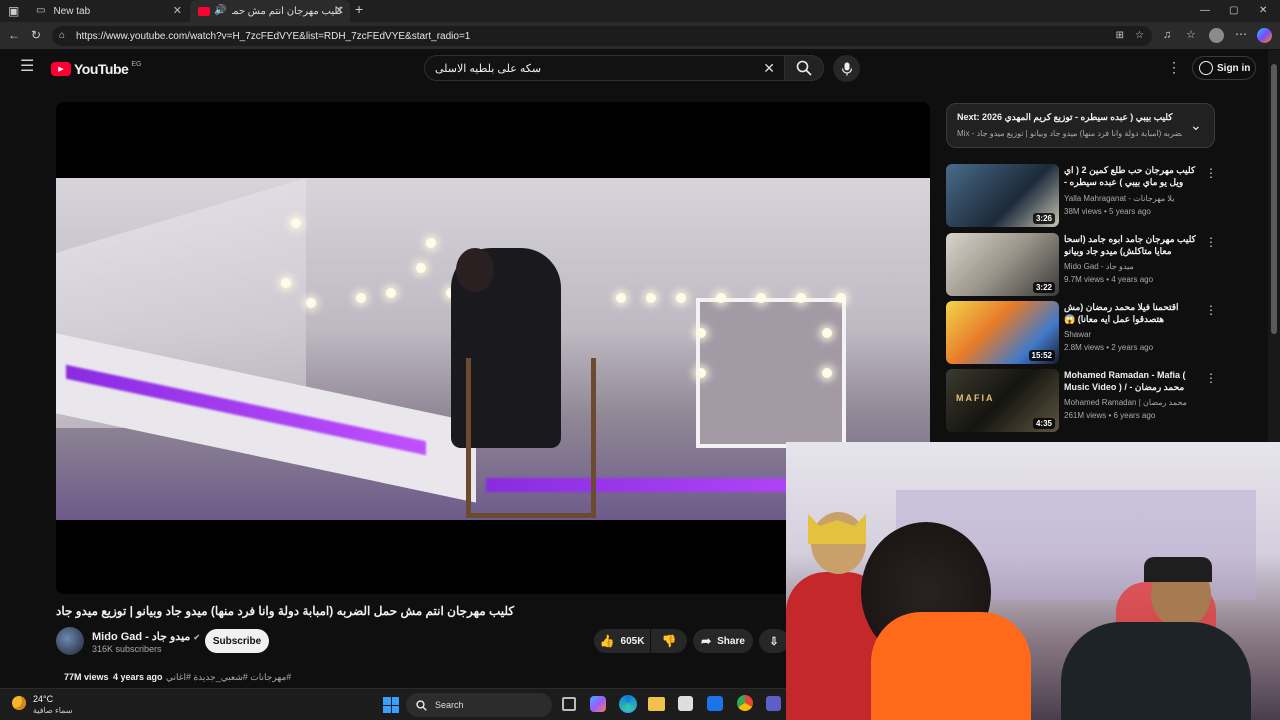 Image resolution: width=1280 pixels, height=720 pixels. Describe the element at coordinates (1099, 266) in the screenshot. I see `rec-channel: Mido Gad - ميدو جاد` at that location.